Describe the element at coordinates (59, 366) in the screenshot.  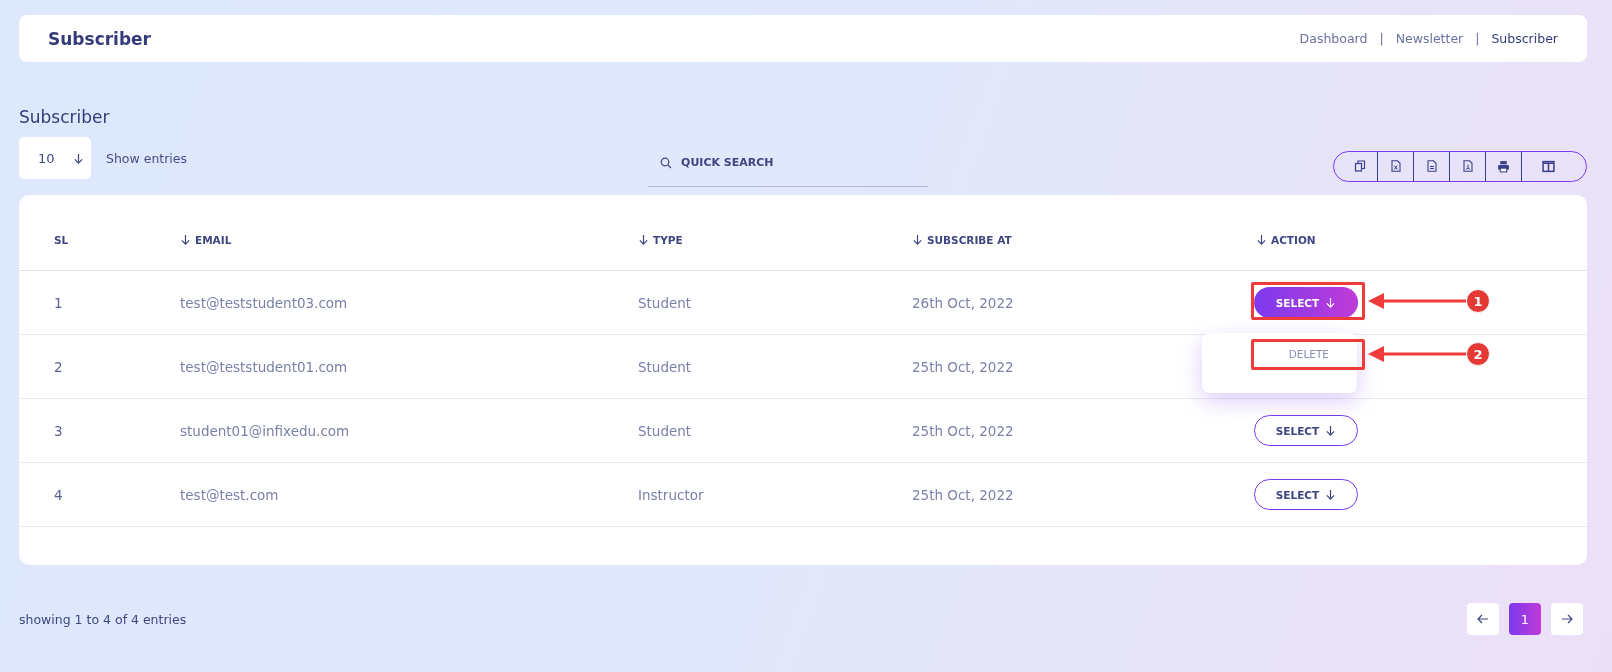
I see `table-cell-text: 2` at that location.